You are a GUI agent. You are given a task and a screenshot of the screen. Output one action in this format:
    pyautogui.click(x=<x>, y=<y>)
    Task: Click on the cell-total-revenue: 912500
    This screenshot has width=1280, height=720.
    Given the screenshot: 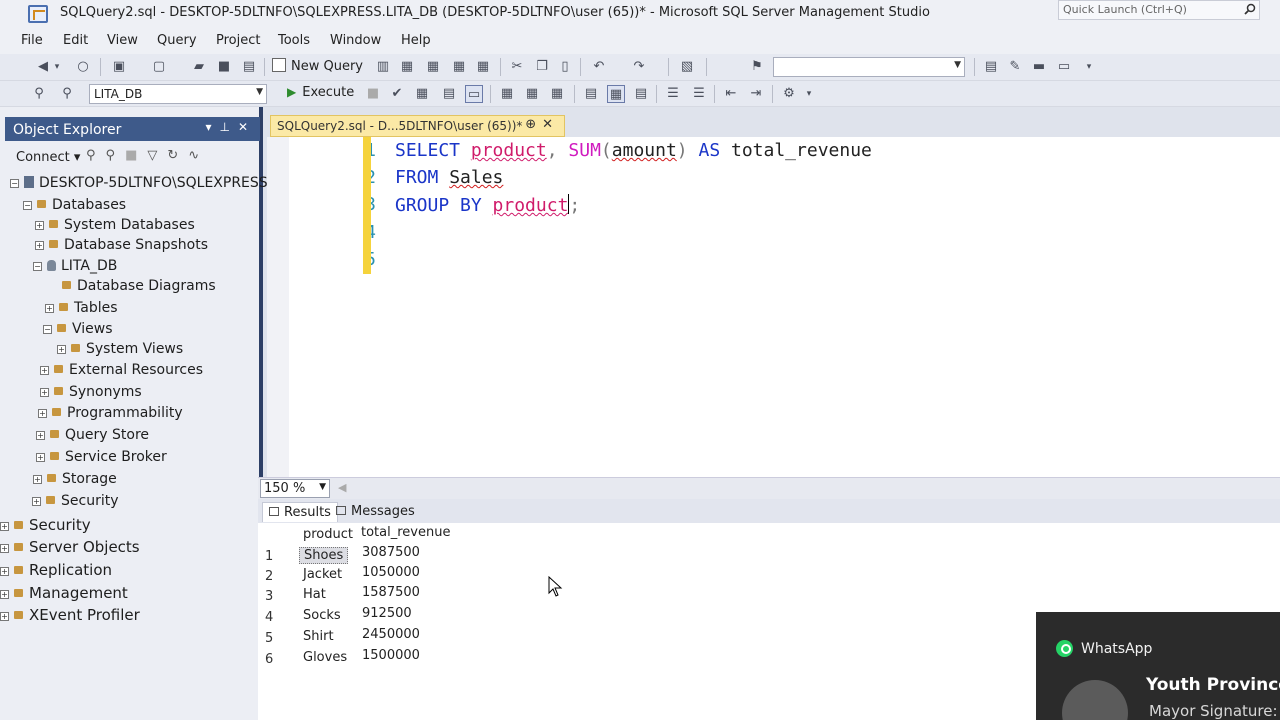 What is the action you would take?
    pyautogui.click(x=387, y=613)
    